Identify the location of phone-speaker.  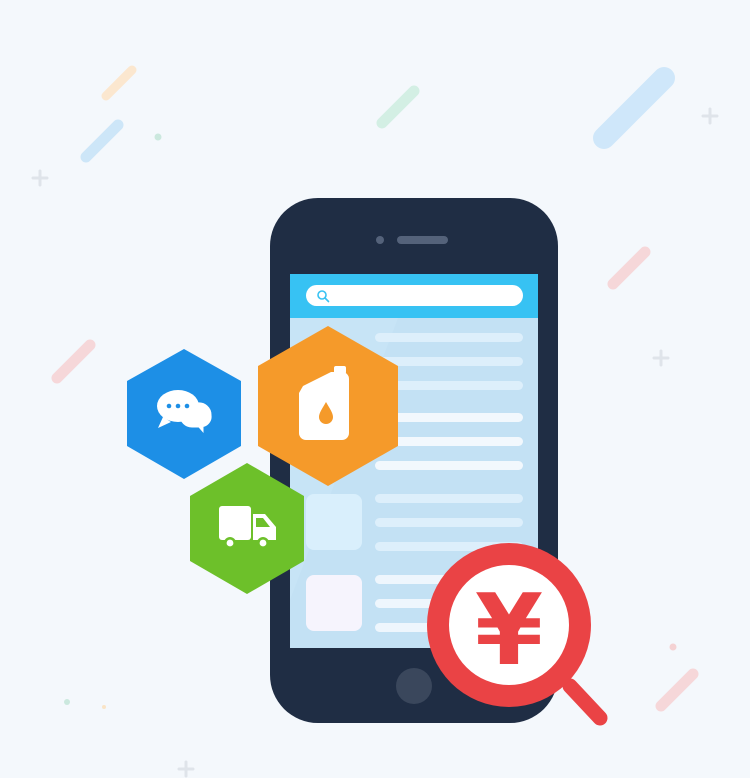
(422, 240).